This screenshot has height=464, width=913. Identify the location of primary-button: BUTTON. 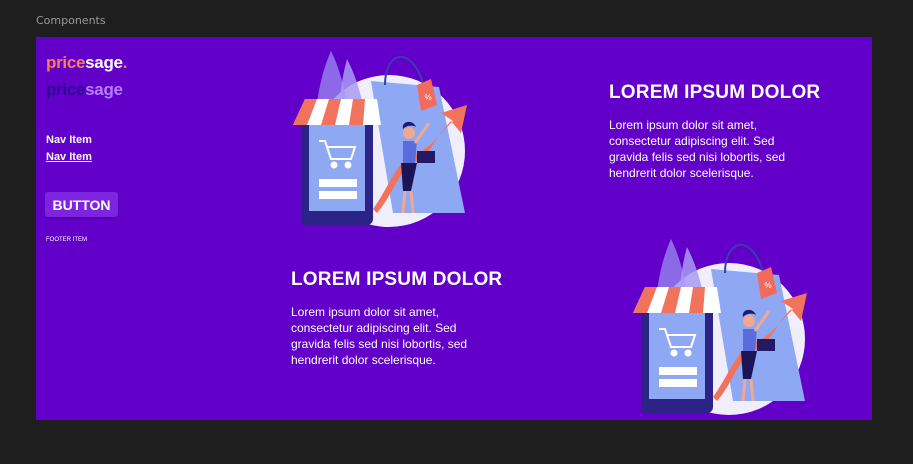
(81, 204).